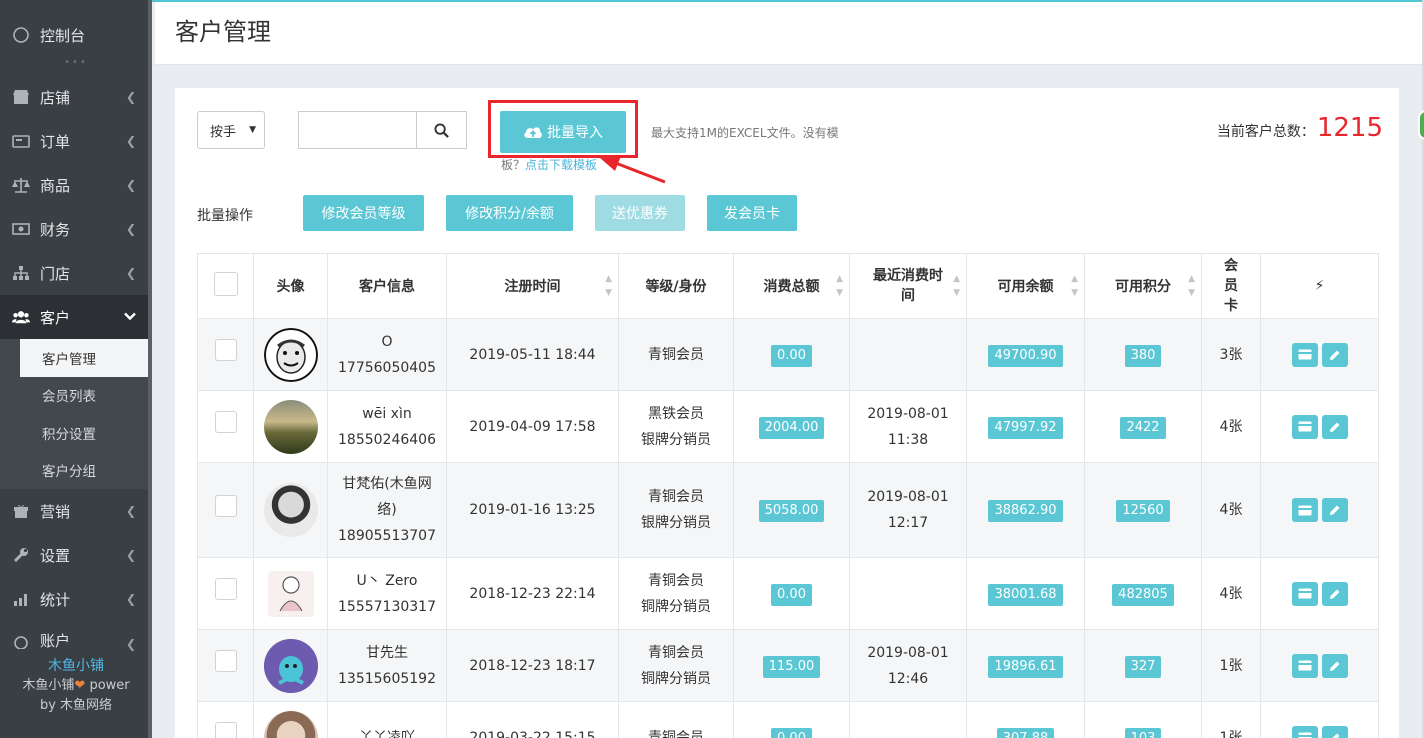 The height and width of the screenshot is (738, 1424). I want to click on header-card: 会员卡, so click(1231, 286).